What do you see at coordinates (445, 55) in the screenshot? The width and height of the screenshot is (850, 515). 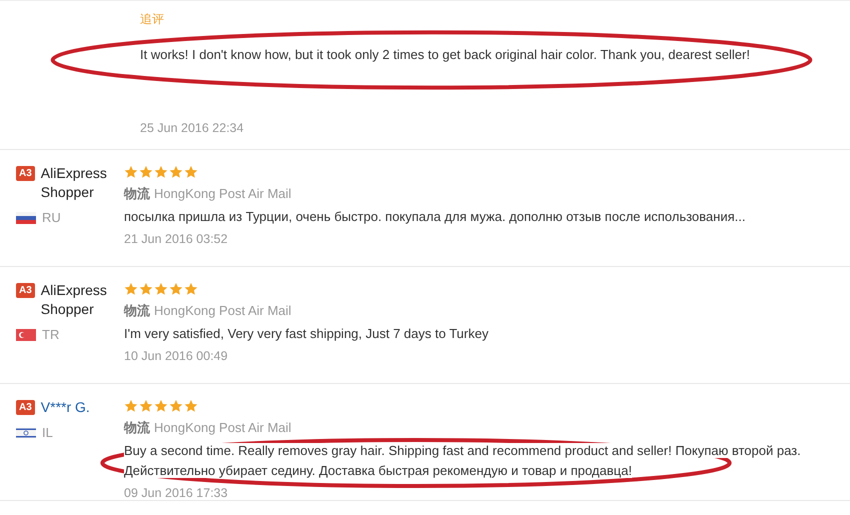 I see `followup-text: It works! I don't know how, but it took only 2 times to get back original hair color. Thank you, dearest seller!` at bounding box center [445, 55].